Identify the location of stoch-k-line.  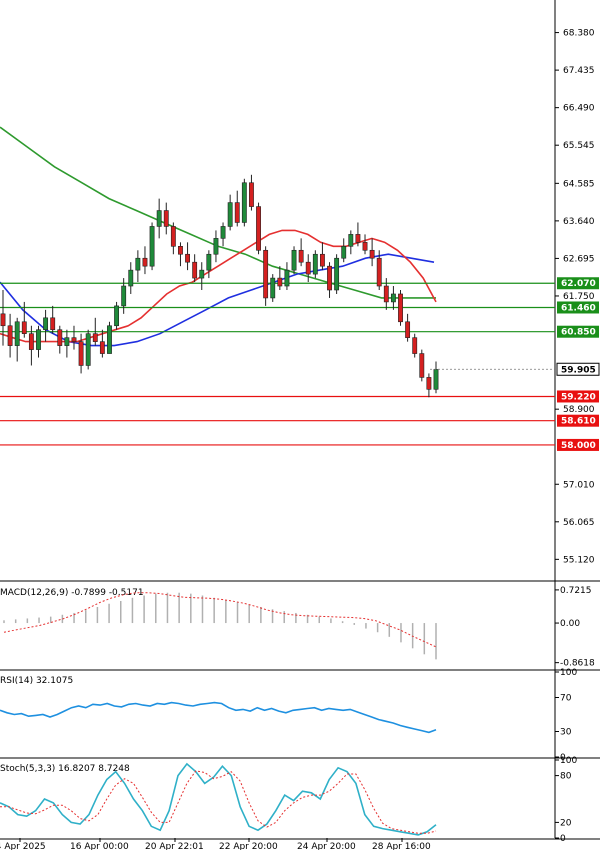
(218, 799).